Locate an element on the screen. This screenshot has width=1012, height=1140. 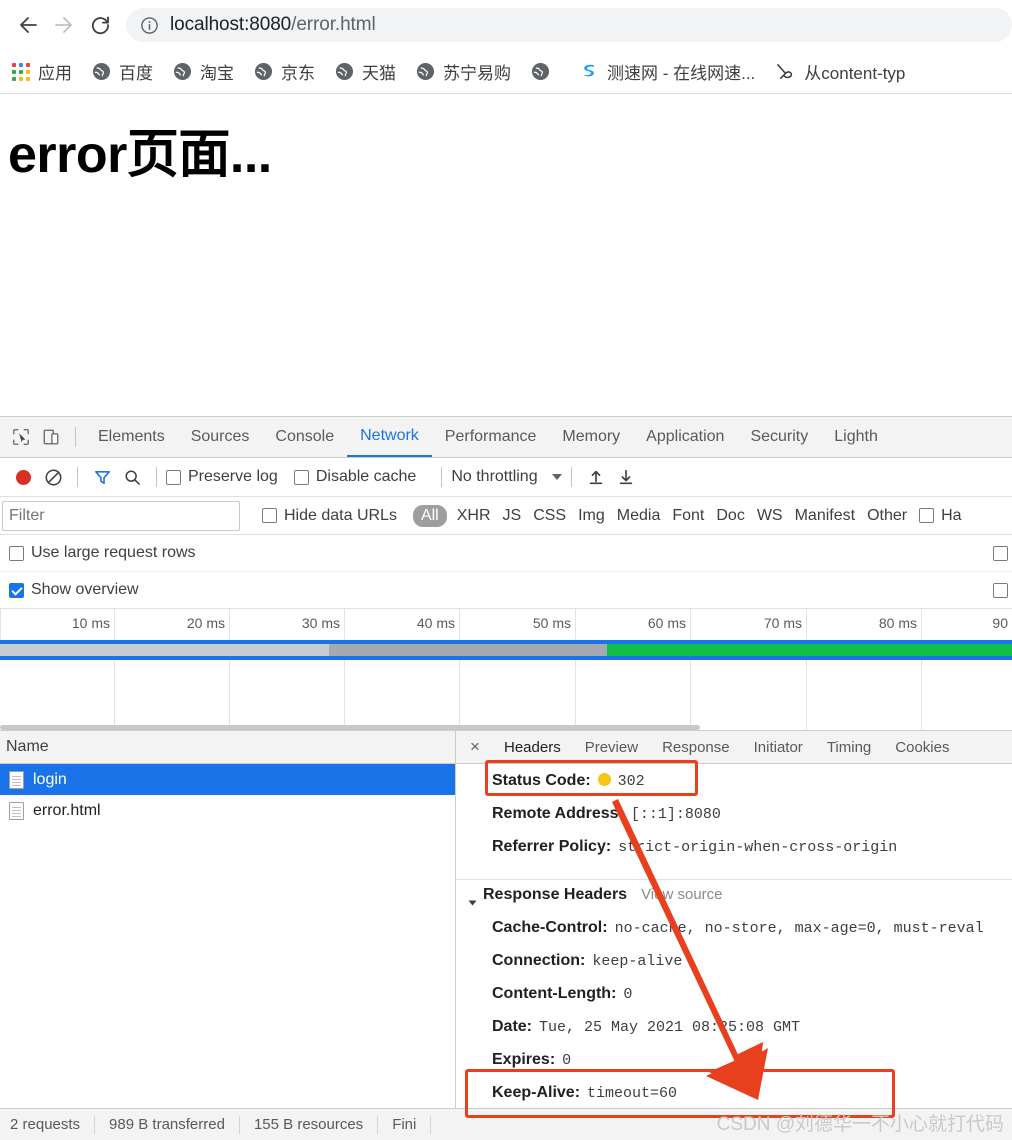
upload-arrow-icon is located at coordinates (595, 477).